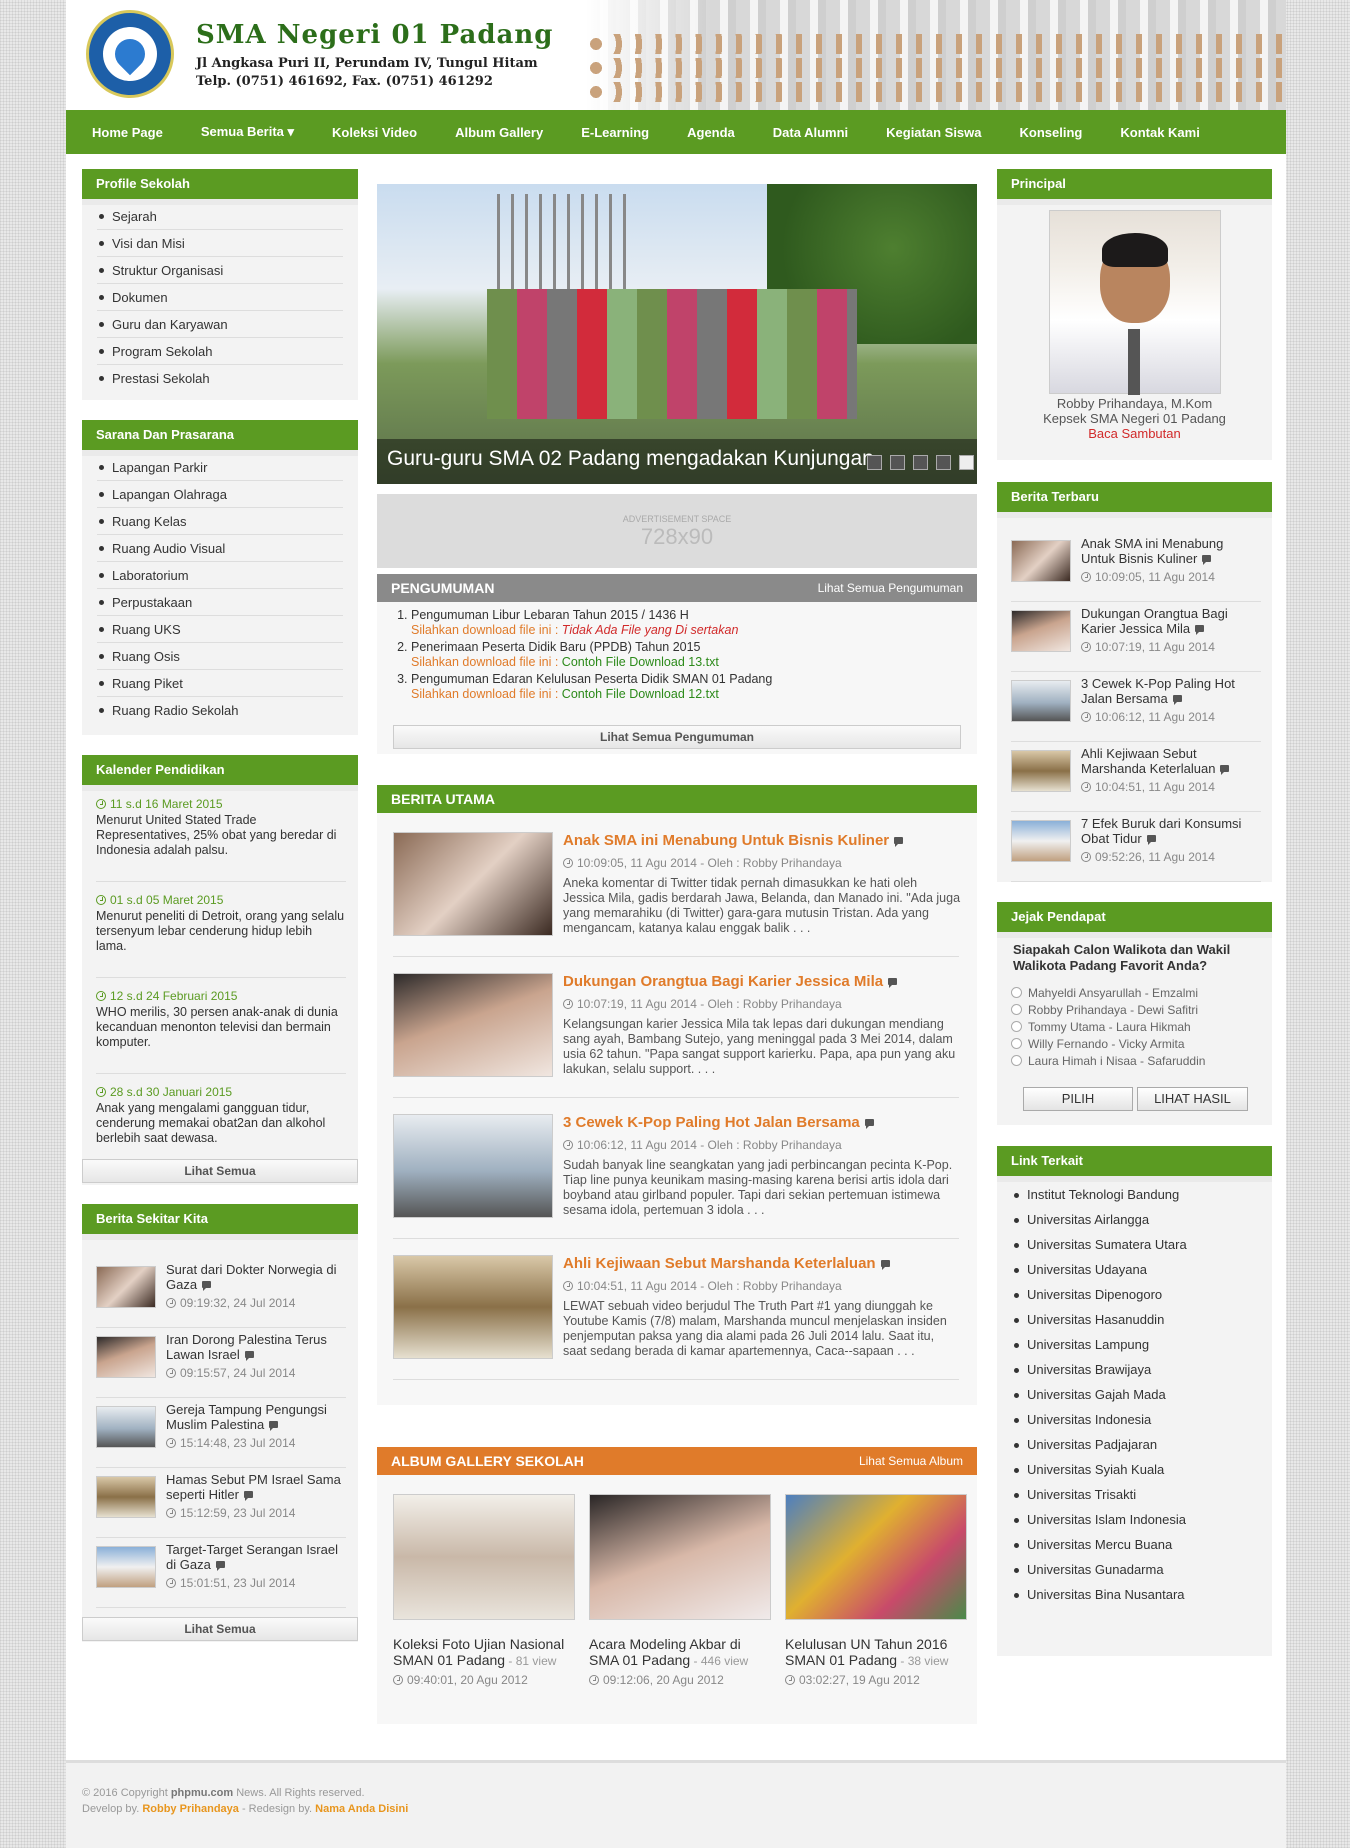 The width and height of the screenshot is (1350, 1848). What do you see at coordinates (810, 132) in the screenshot?
I see `nav-item: Data Alumni` at bounding box center [810, 132].